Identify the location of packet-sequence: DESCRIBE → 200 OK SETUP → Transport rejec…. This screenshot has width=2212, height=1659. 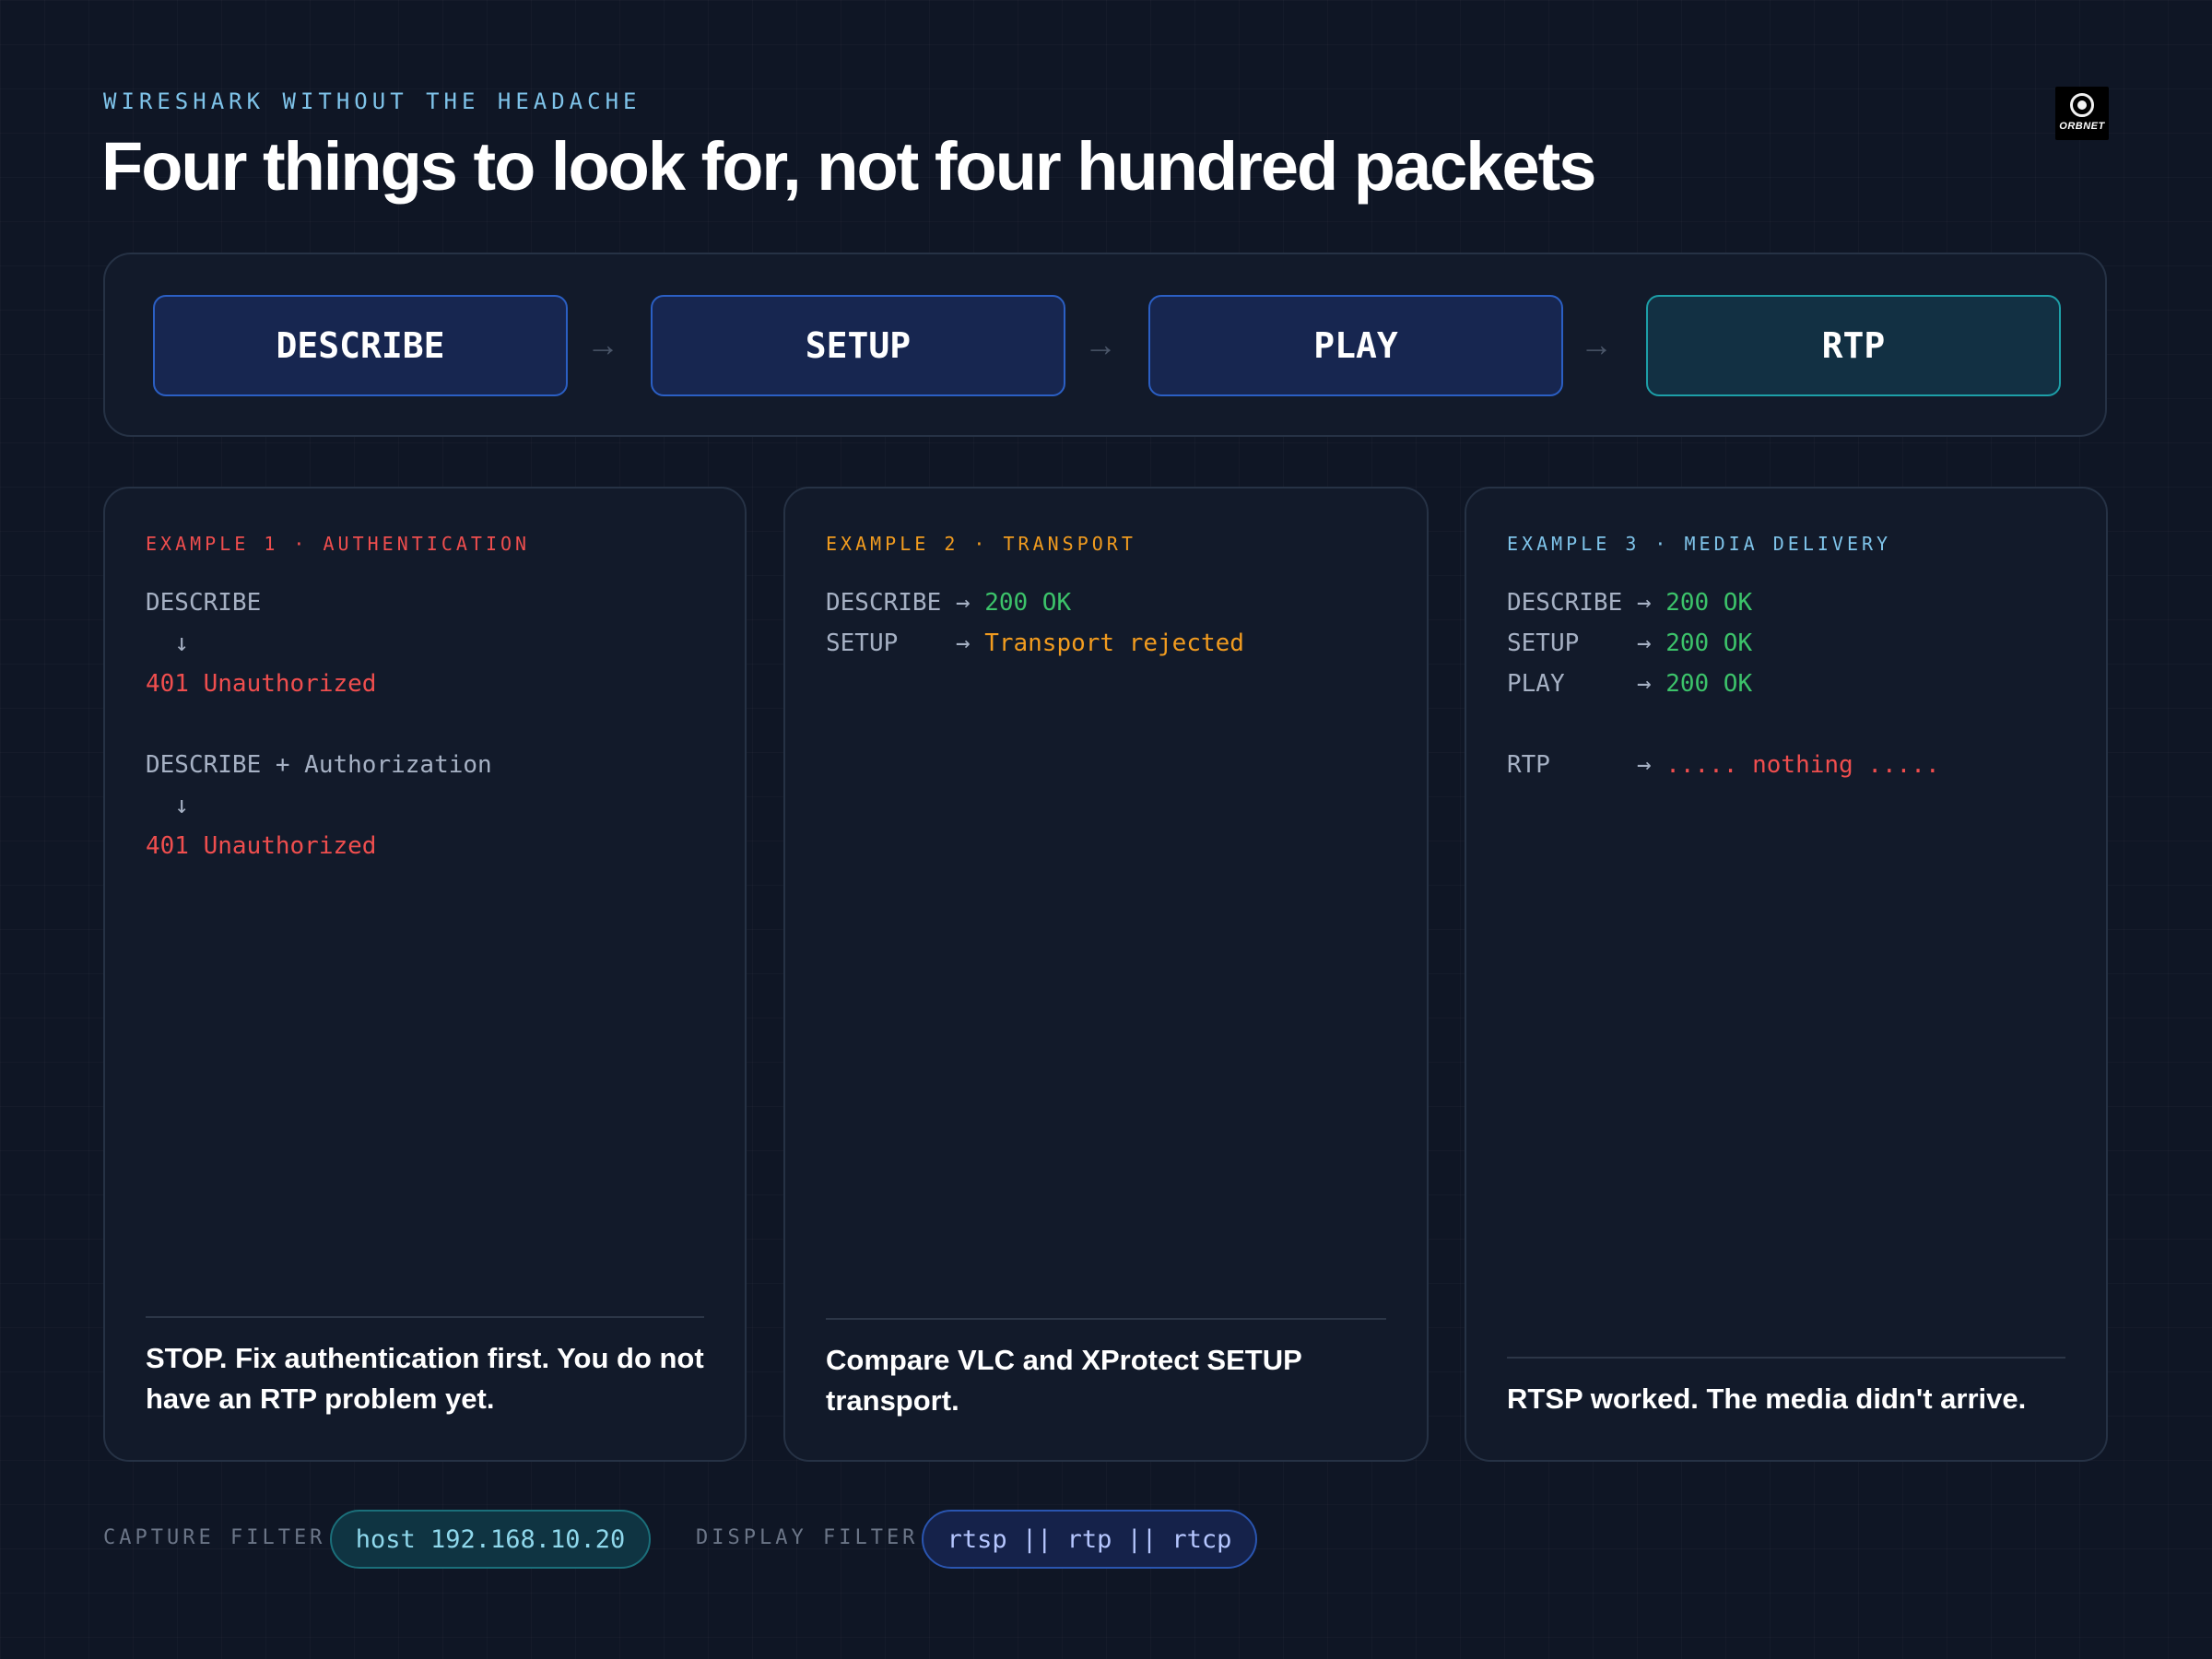
(1035, 623).